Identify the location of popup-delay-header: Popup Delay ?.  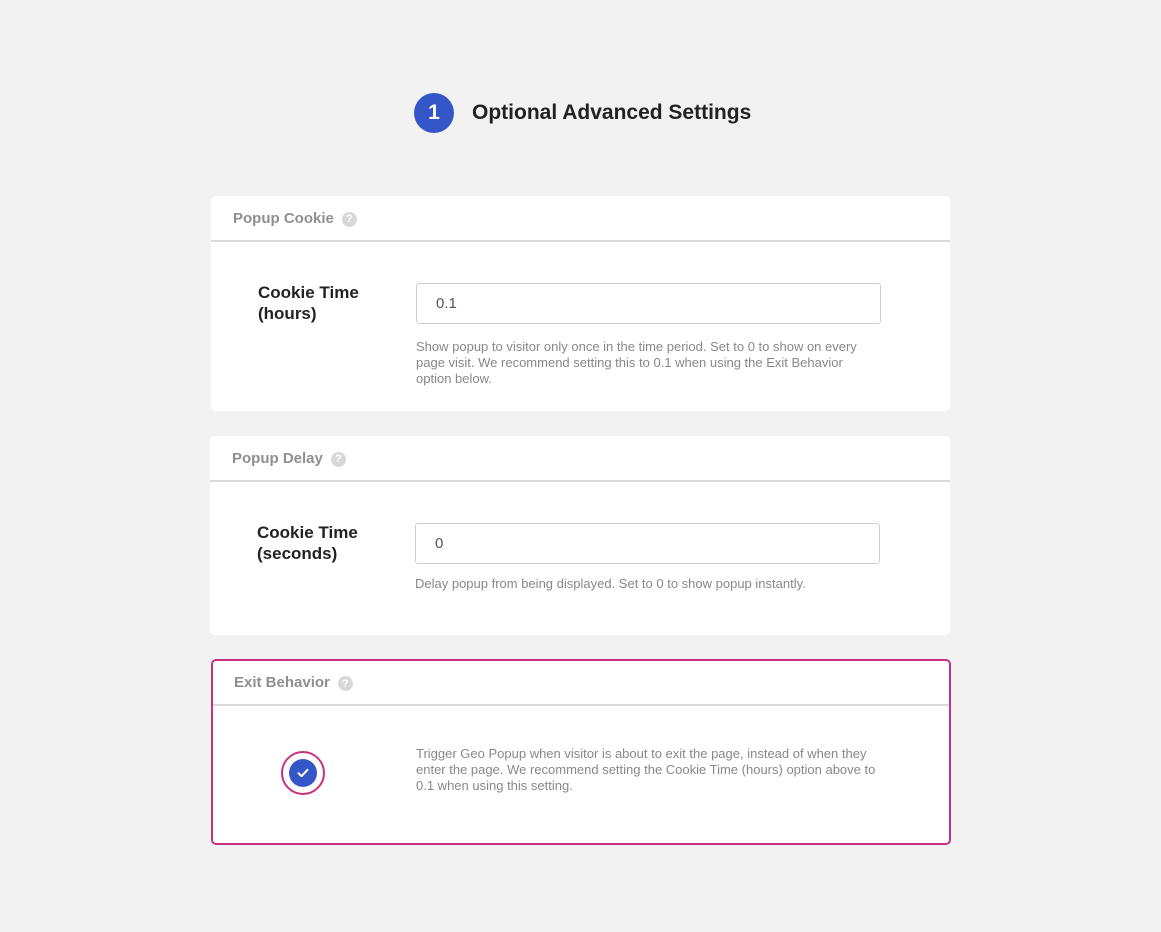
(580, 459).